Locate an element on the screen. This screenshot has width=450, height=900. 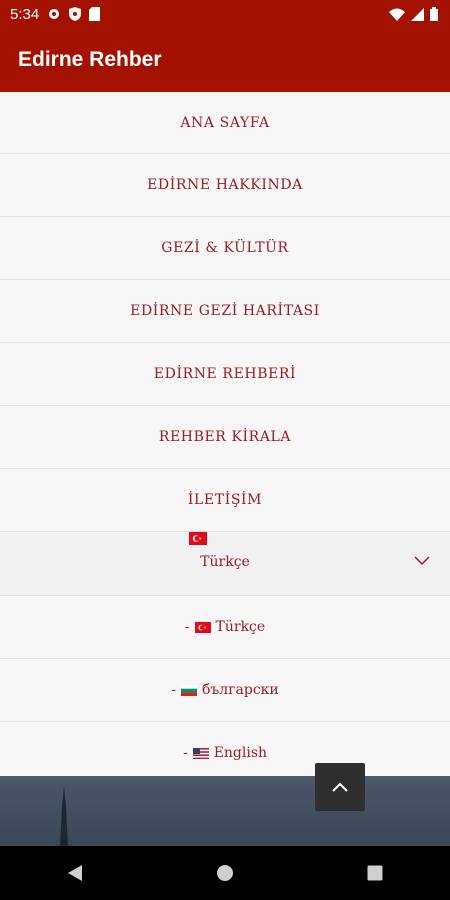
wifi-icon is located at coordinates (397, 14).